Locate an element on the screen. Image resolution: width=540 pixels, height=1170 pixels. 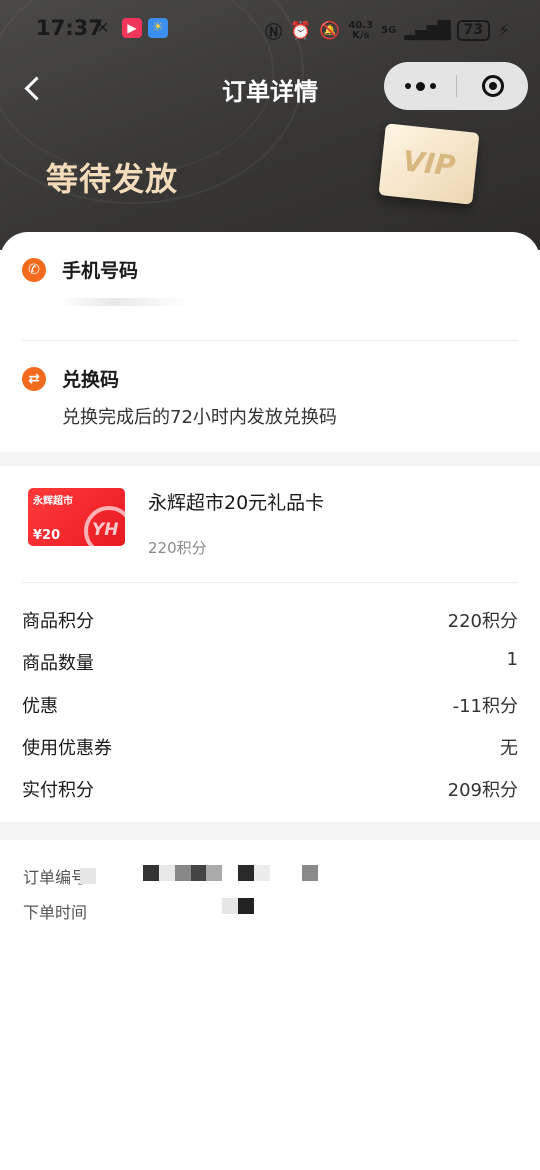
net-speed-unit: K/s is located at coordinates (361, 35).